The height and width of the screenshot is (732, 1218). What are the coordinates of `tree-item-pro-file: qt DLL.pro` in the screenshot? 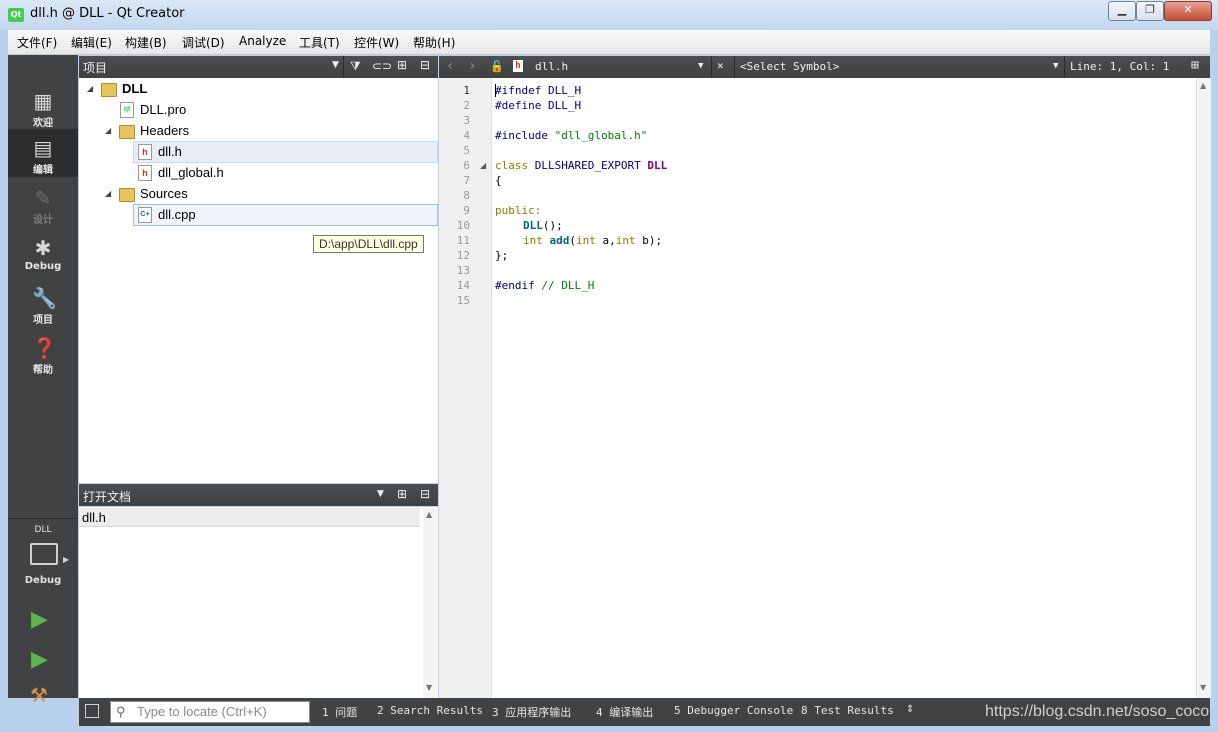 It's located at (258, 110).